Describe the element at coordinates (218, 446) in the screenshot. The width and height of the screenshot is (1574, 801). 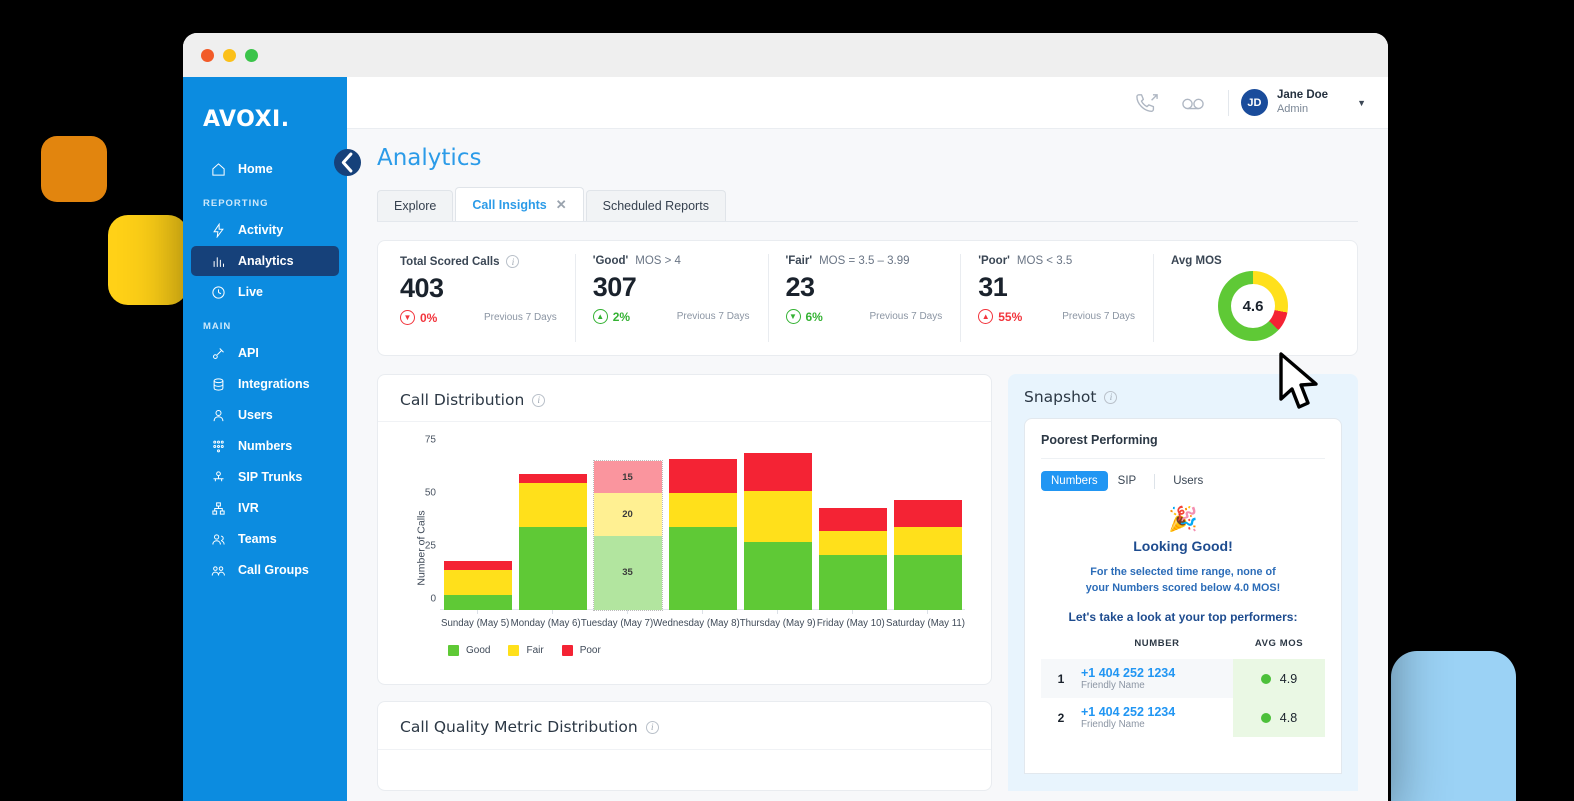
I see `numbers-icon` at that location.